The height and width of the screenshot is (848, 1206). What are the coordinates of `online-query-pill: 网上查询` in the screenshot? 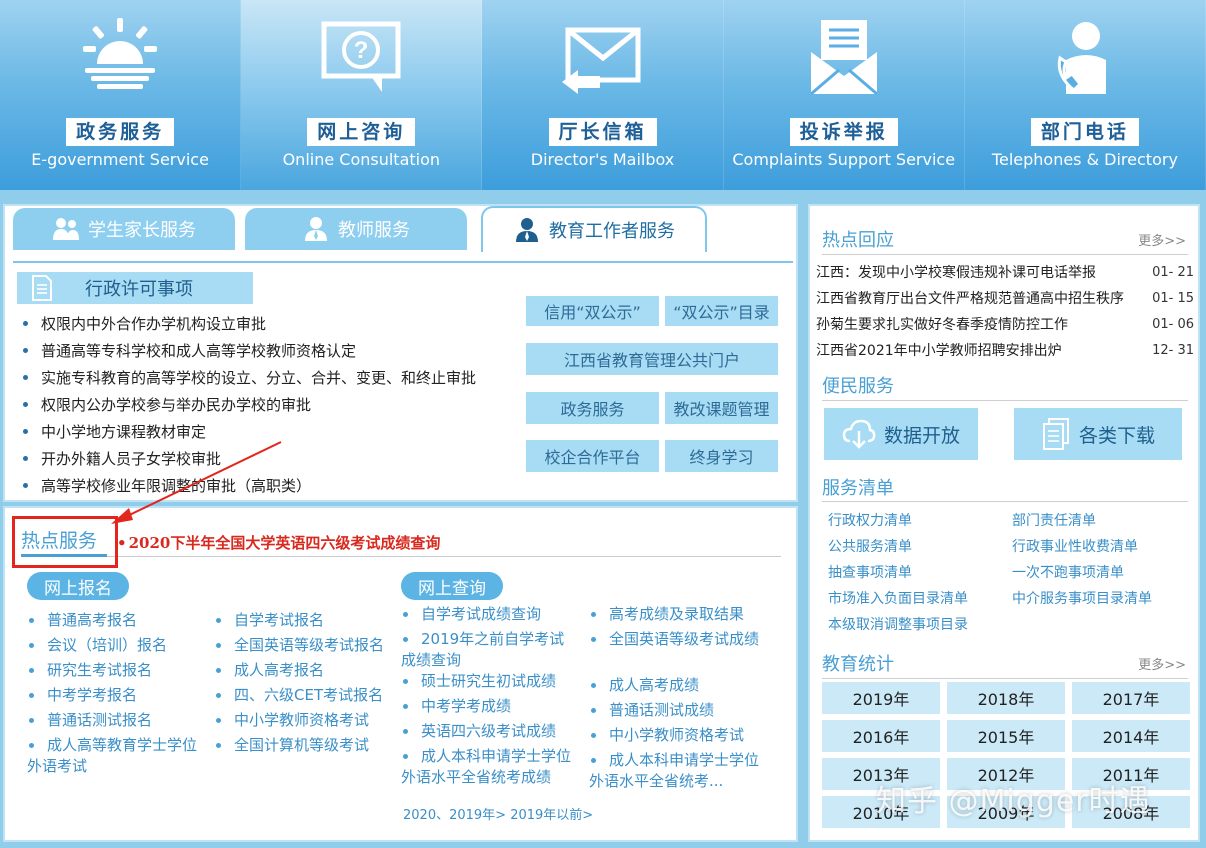 It's located at (452, 586).